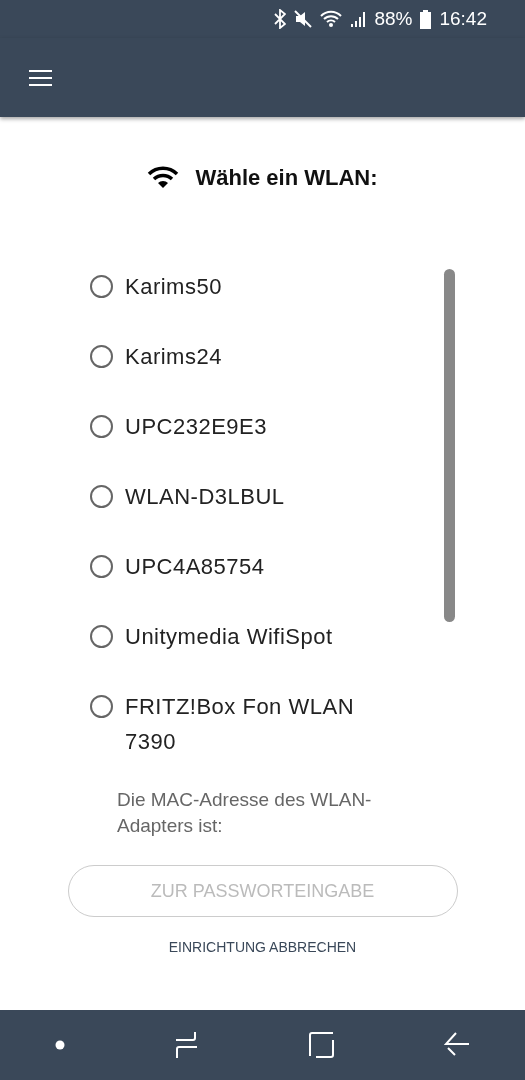  I want to click on network-name: Karims24, so click(250, 356).